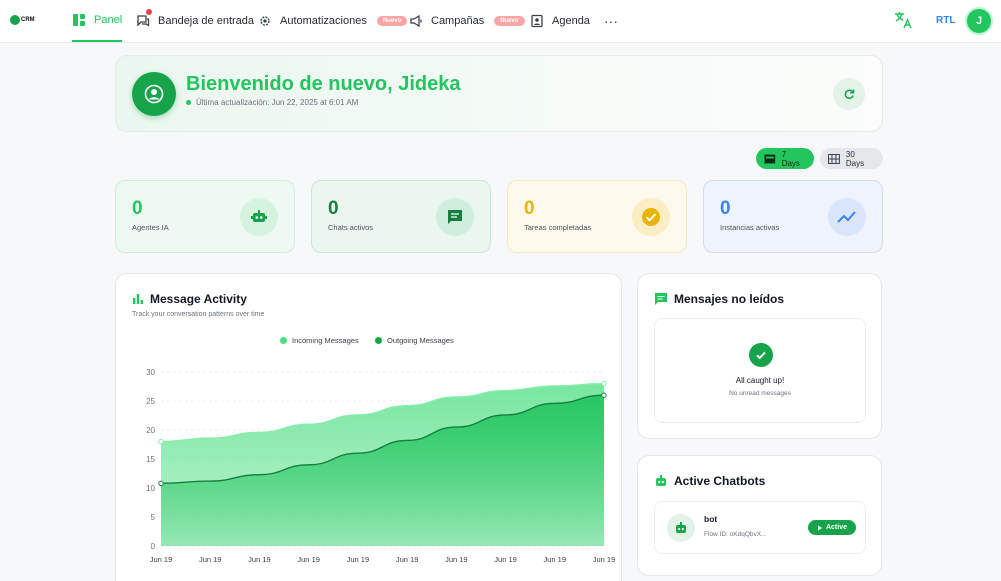 The height and width of the screenshot is (581, 1001). Describe the element at coordinates (770, 158) in the screenshot. I see `calendar-icon` at that location.